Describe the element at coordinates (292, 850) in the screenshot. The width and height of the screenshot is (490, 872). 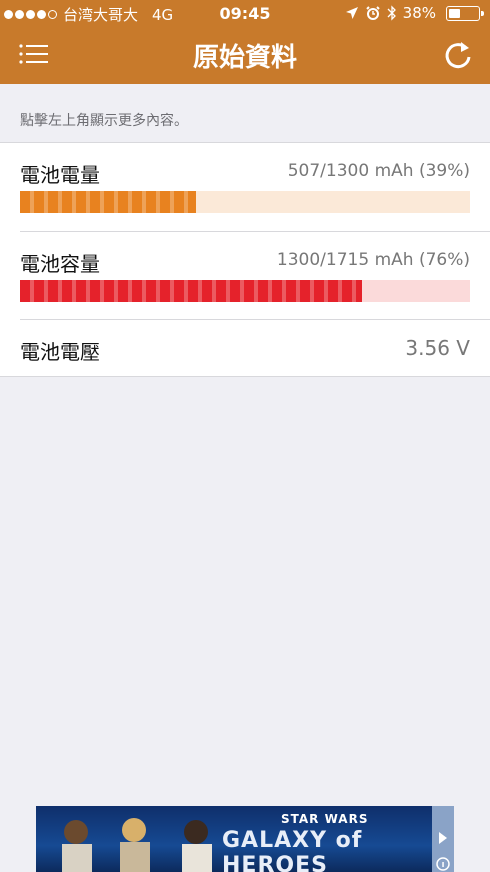
I see `ad-headline-text: GALAXY of HEROES` at that location.